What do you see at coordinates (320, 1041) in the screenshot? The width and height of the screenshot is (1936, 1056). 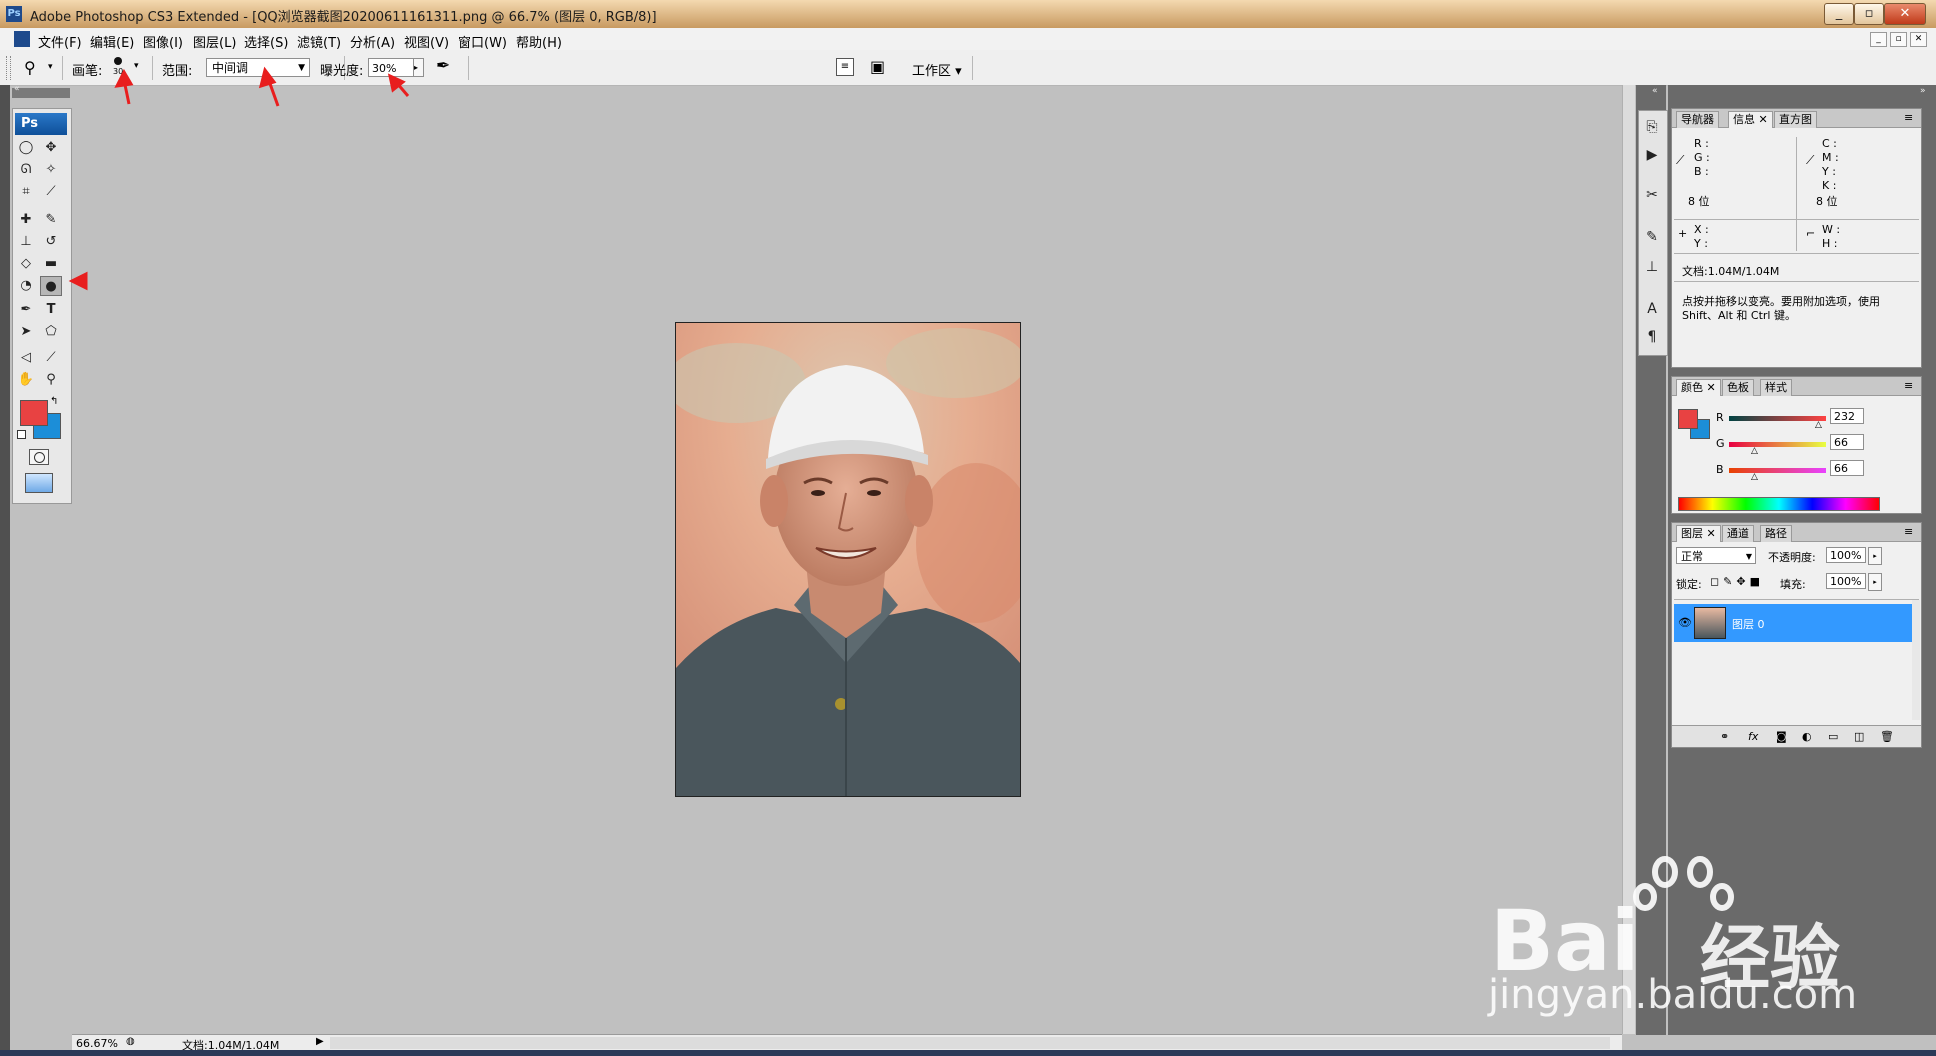 I see `status-menu-arrow-icon: ▶` at bounding box center [320, 1041].